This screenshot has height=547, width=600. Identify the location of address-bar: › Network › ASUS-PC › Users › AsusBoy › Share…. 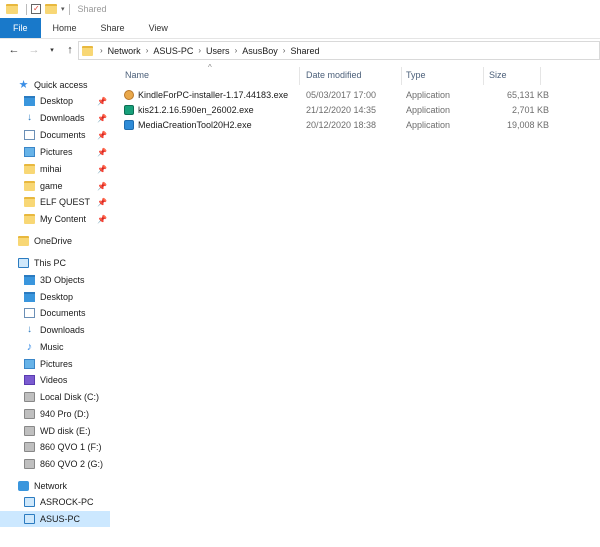
(339, 50).